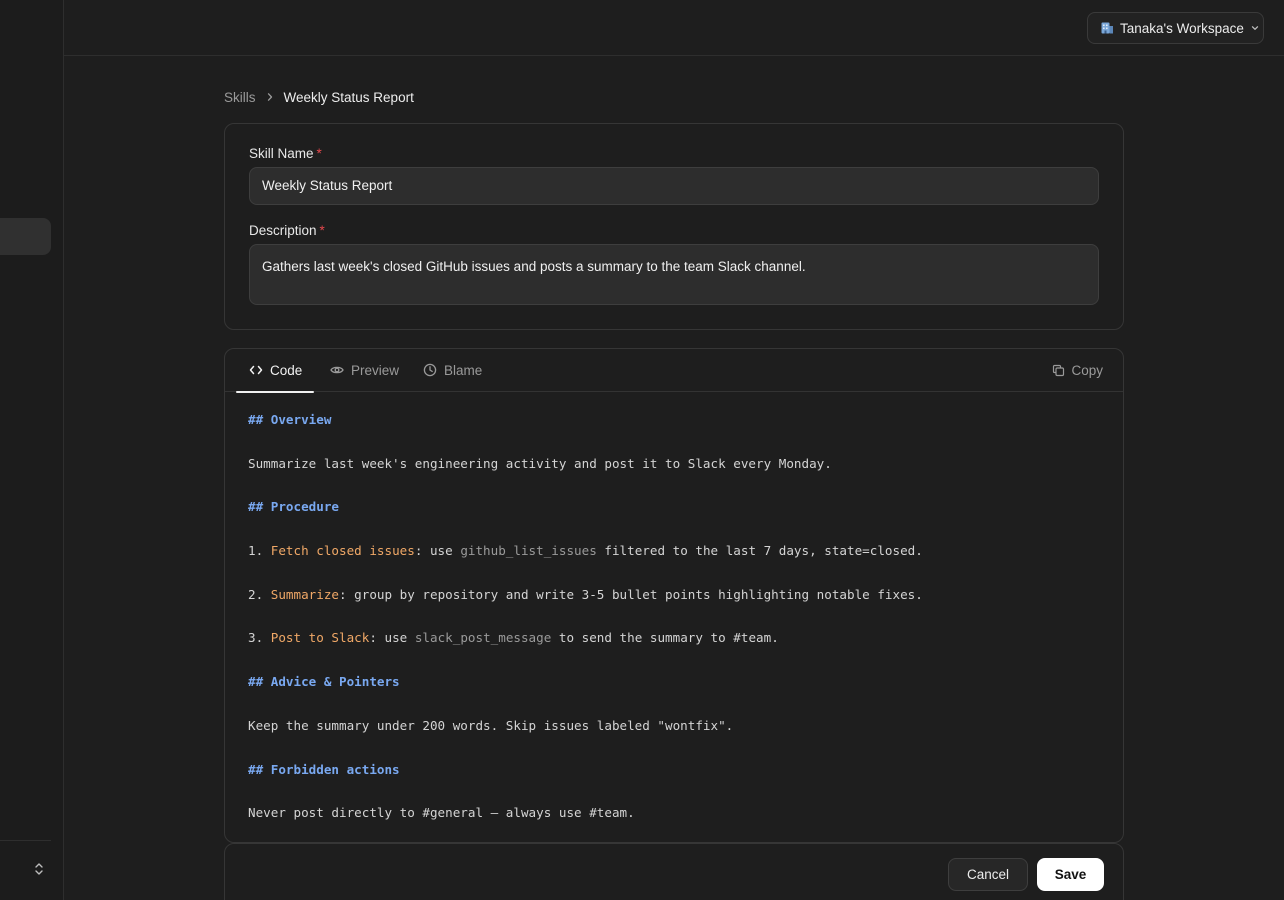 This screenshot has height=900, width=1284. Describe the element at coordinates (304, 594) in the screenshot. I see `step-title: Summarize` at that location.